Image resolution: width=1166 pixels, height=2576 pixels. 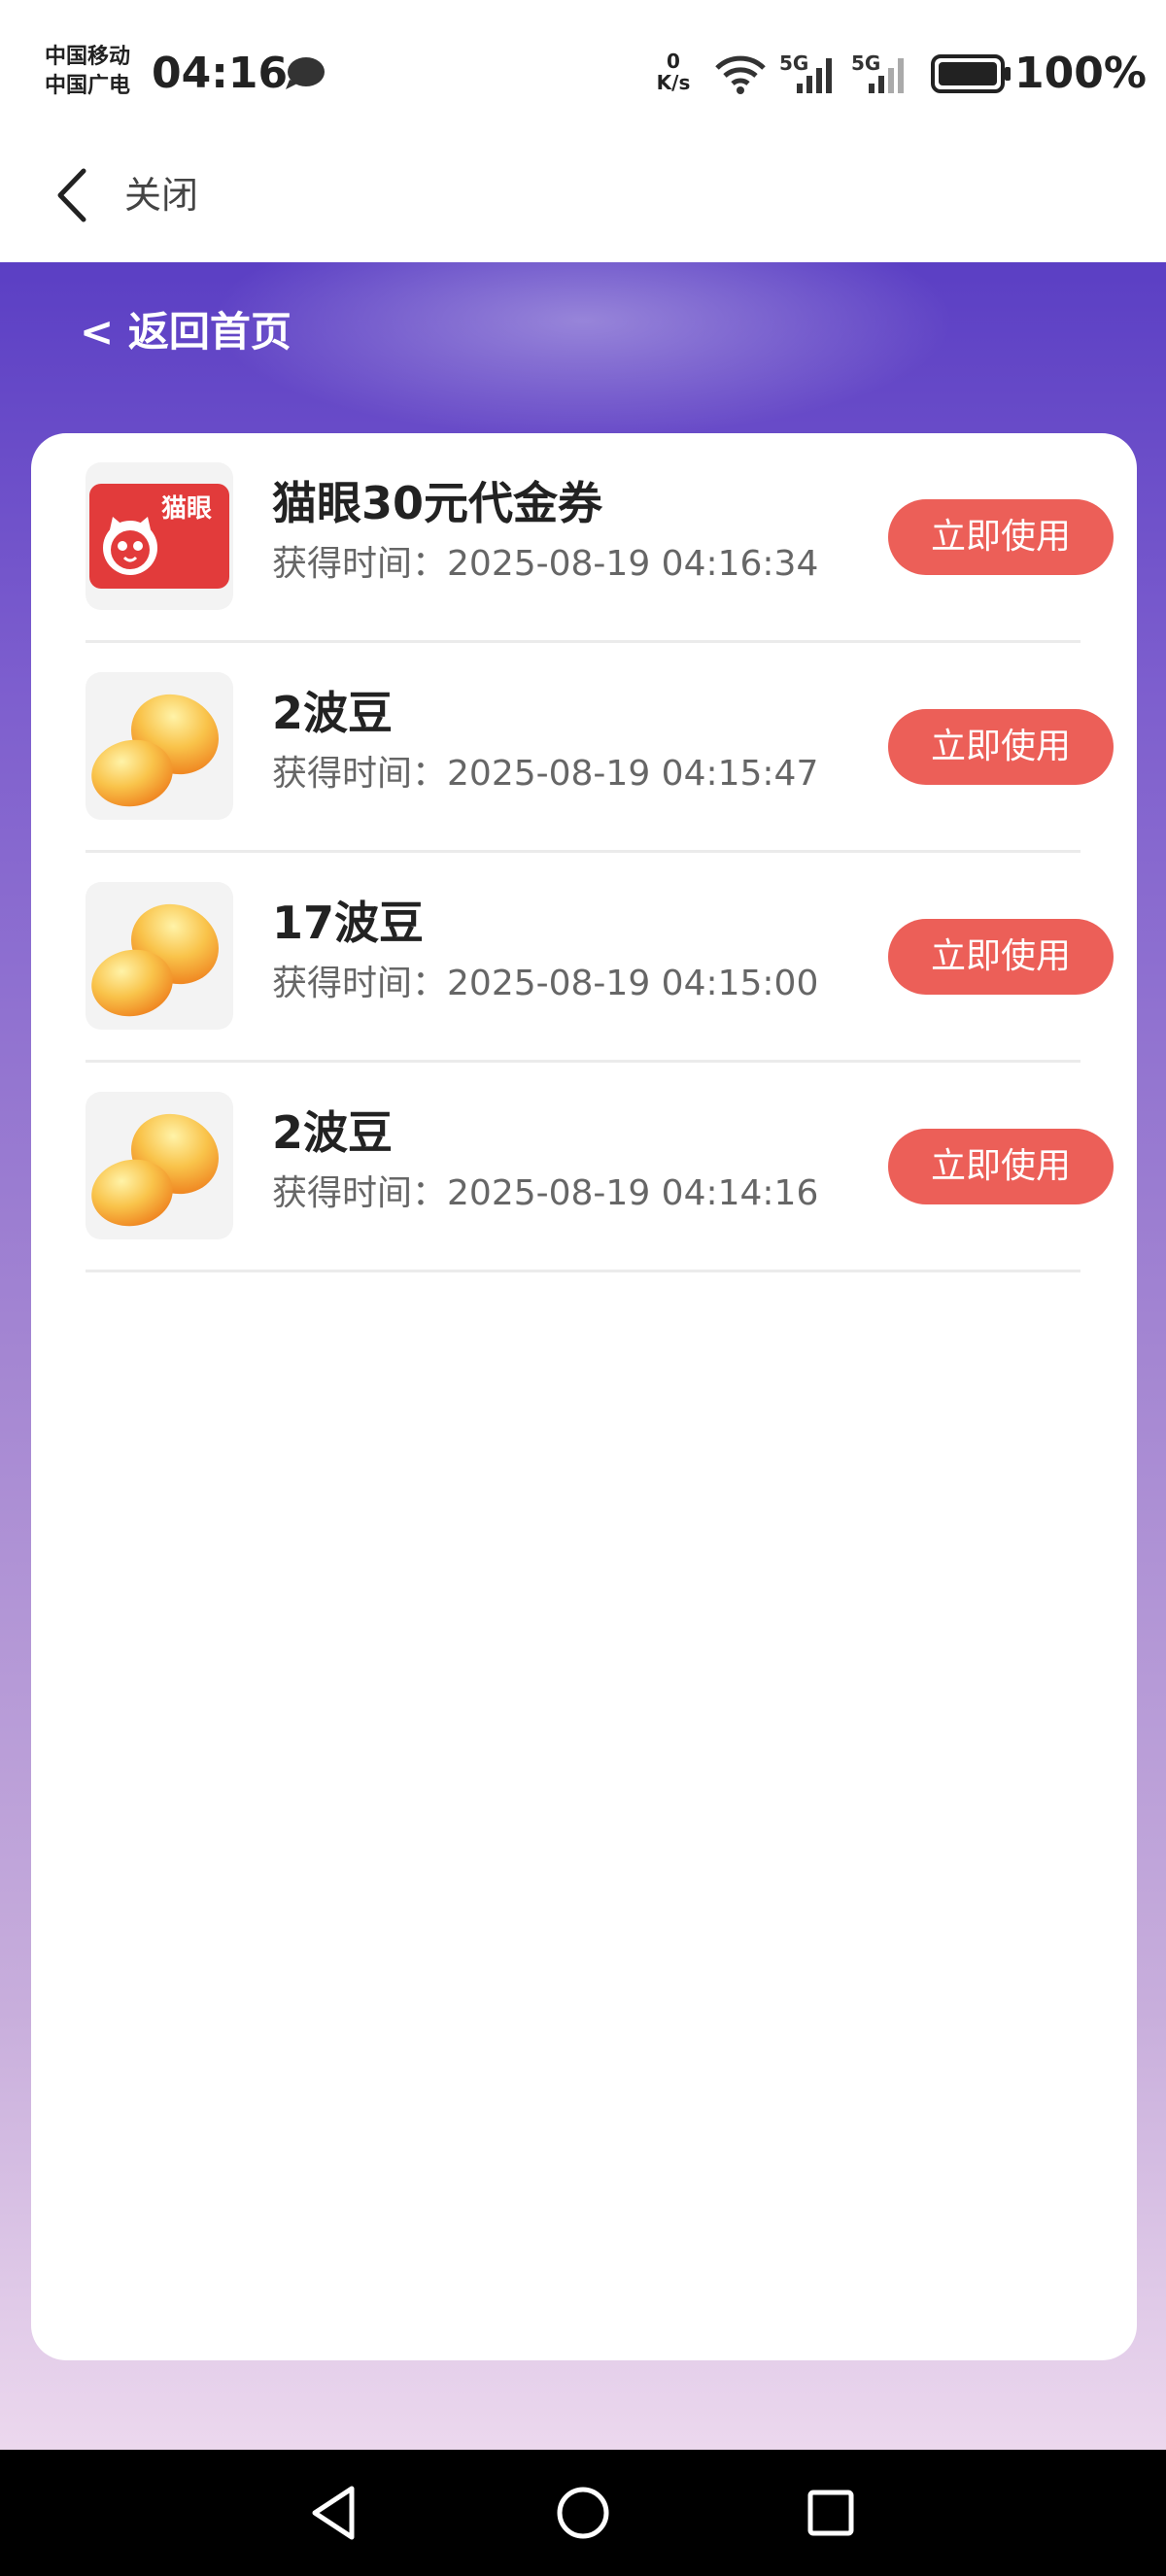 I want to click on title-bar: 关闭, so click(x=583, y=199).